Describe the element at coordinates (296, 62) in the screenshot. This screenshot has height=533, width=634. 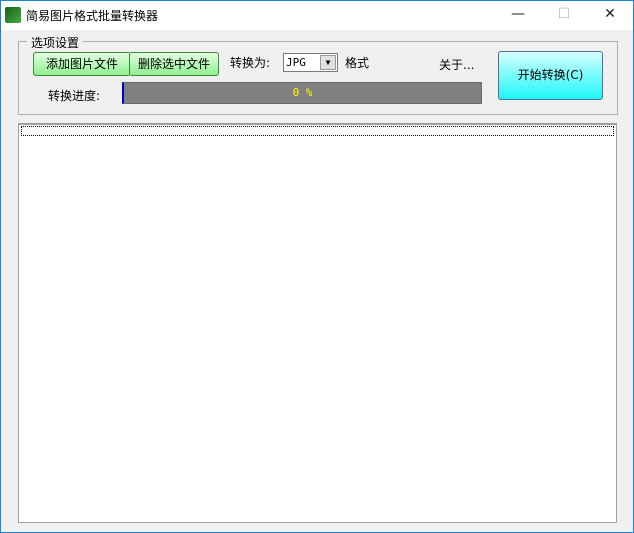
I see `format-select-value: JPG` at that location.